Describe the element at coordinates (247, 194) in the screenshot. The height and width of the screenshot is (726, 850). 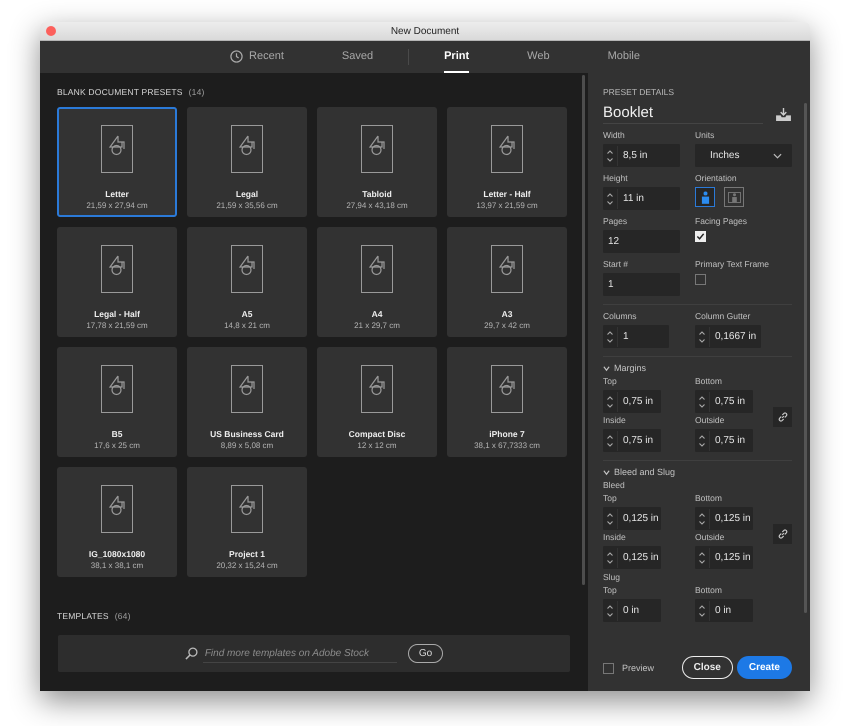
I see `preset-name: Legal` at that location.